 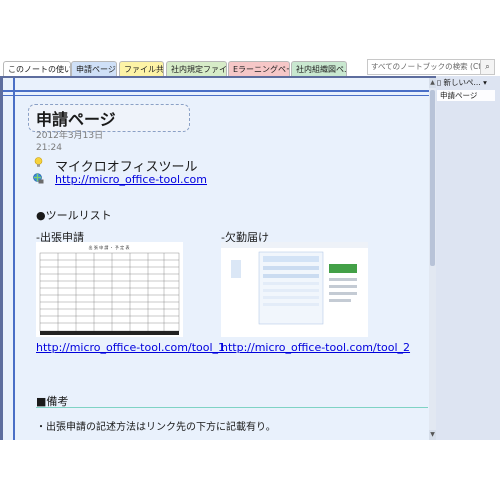 I want to click on web-link-icon, so click(x=38, y=178).